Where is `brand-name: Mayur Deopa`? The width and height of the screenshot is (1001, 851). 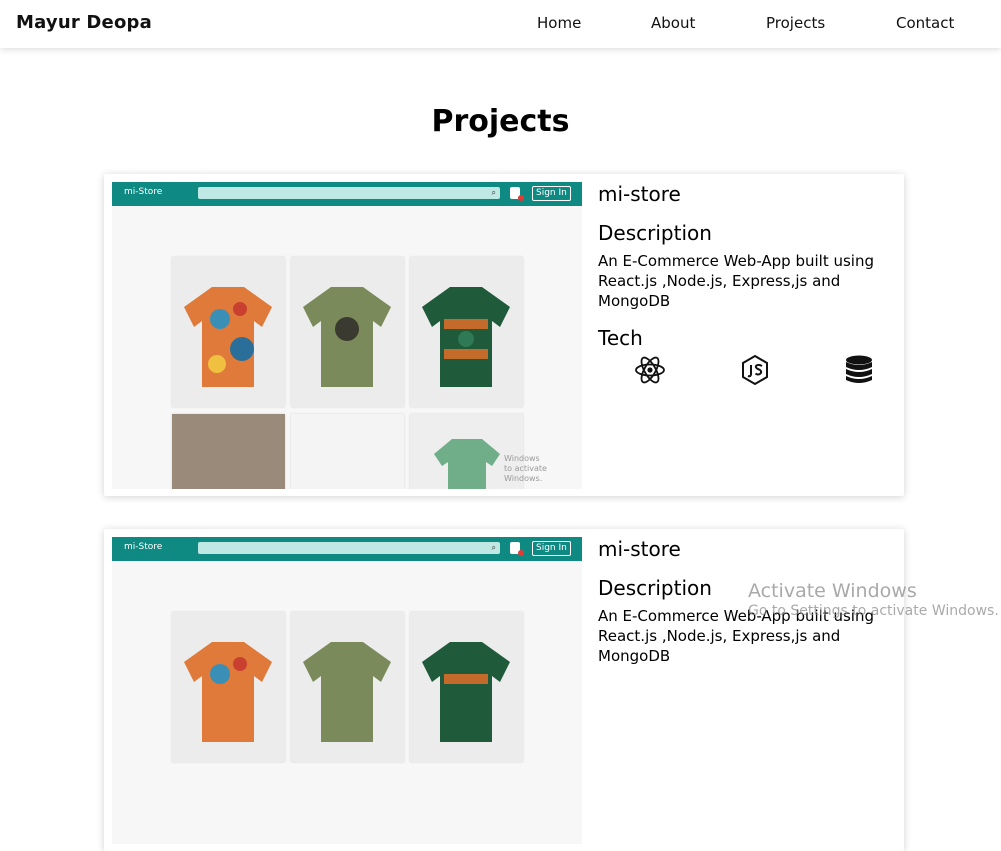 brand-name: Mayur Deopa is located at coordinates (84, 22).